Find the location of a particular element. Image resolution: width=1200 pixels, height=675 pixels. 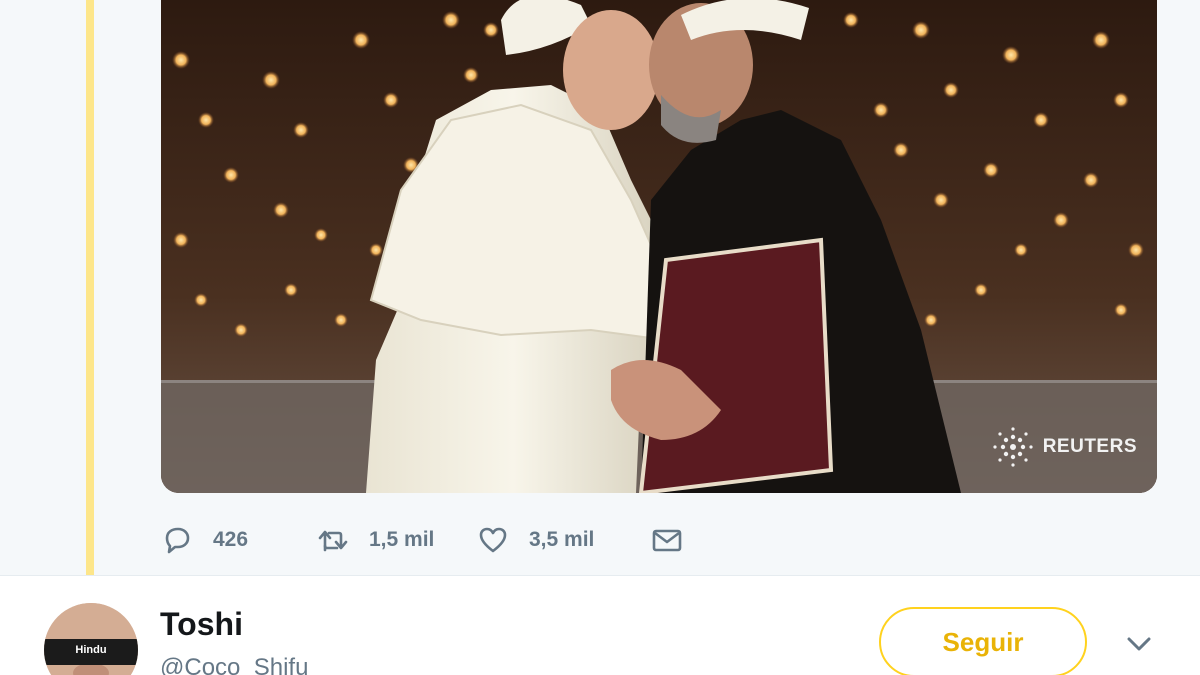

retweet-icon is located at coordinates (333, 541).